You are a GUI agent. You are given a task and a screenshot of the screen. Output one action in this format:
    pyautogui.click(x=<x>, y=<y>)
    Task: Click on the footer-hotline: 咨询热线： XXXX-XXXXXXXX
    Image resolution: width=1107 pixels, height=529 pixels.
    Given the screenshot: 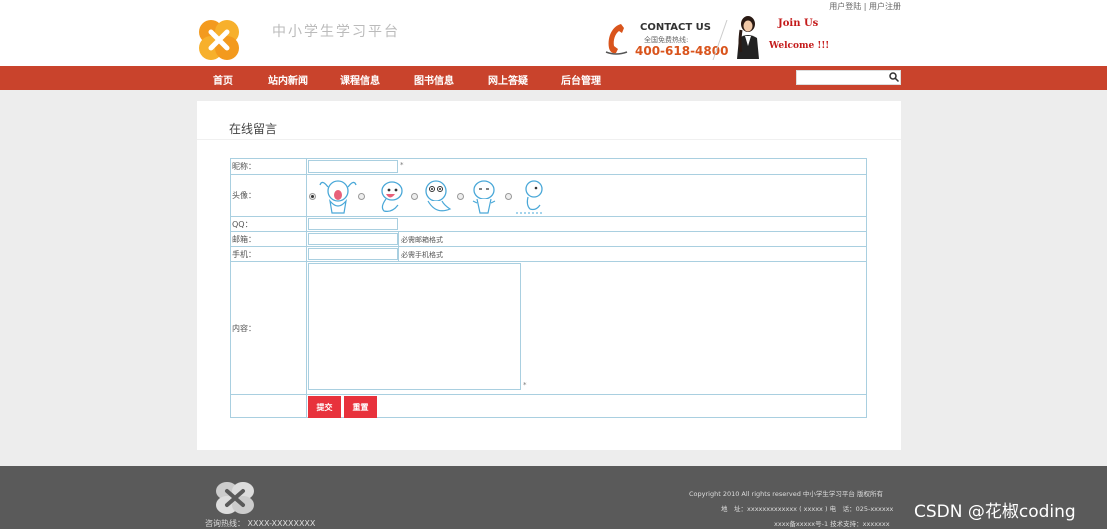 What is the action you would take?
    pyautogui.click(x=260, y=523)
    